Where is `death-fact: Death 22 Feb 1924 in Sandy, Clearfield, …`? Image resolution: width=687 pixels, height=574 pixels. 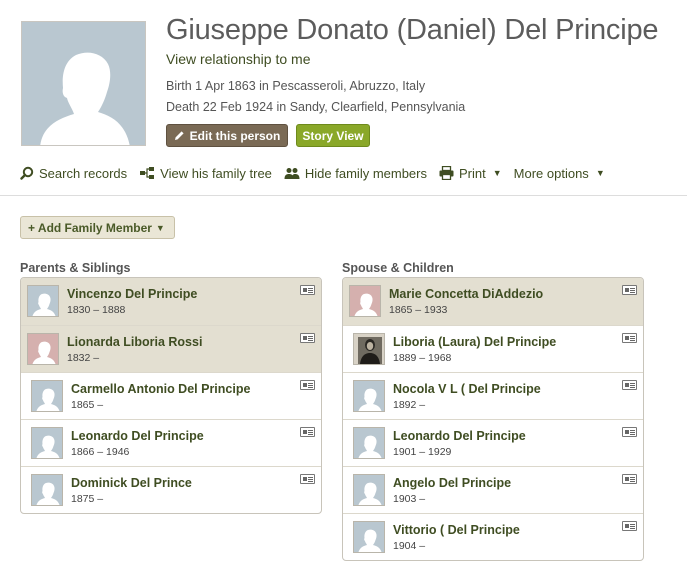
death-fact: Death 22 Feb 1924 in Sandy, Clearfield, … is located at coordinates (316, 107).